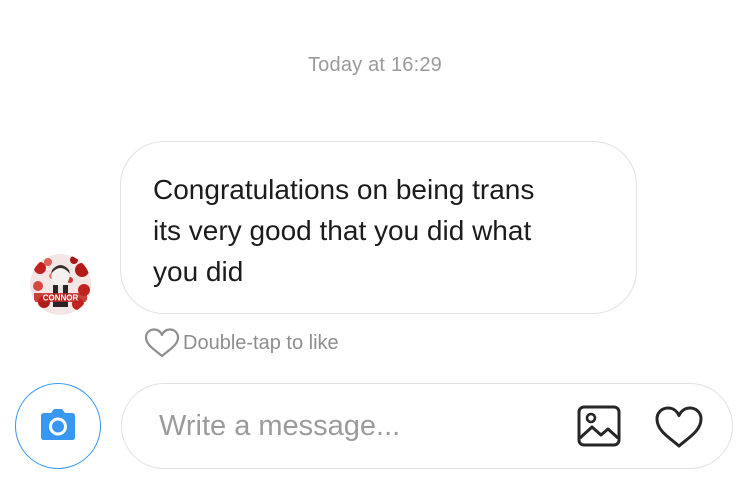  I want to click on sender-avatar: CONNOR, so click(60, 284).